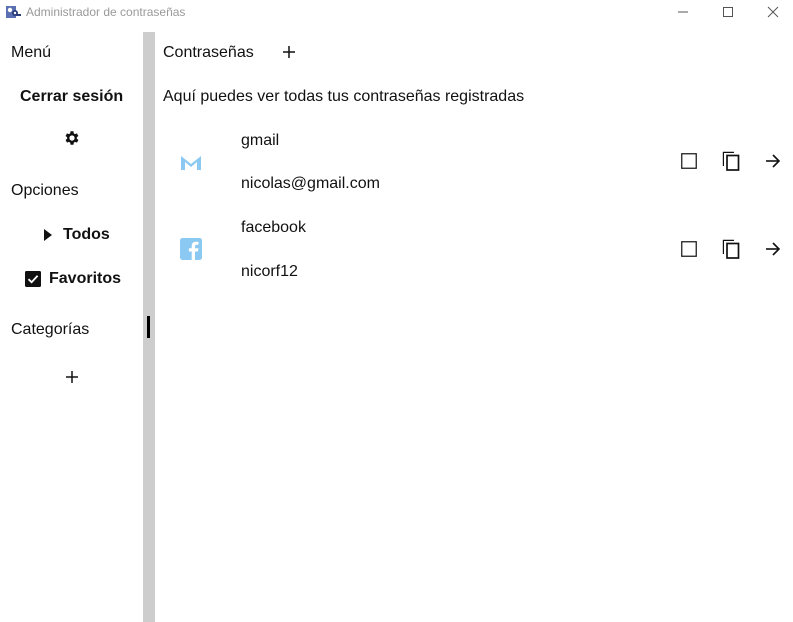 This screenshot has height=622, width=793. I want to click on minimize-button, so click(683, 12).